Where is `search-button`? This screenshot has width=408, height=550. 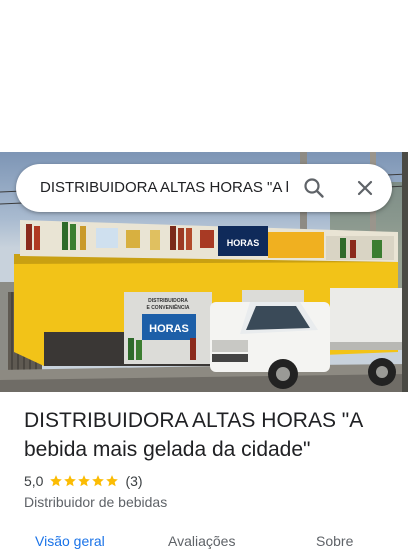
search-button is located at coordinates (314, 188).